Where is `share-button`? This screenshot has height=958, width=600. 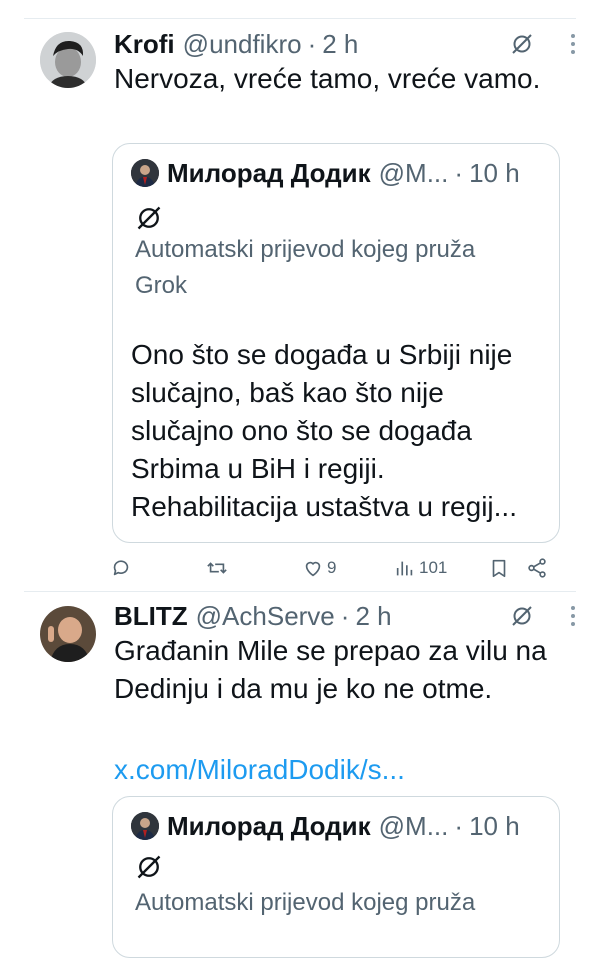
share-button is located at coordinates (537, 568).